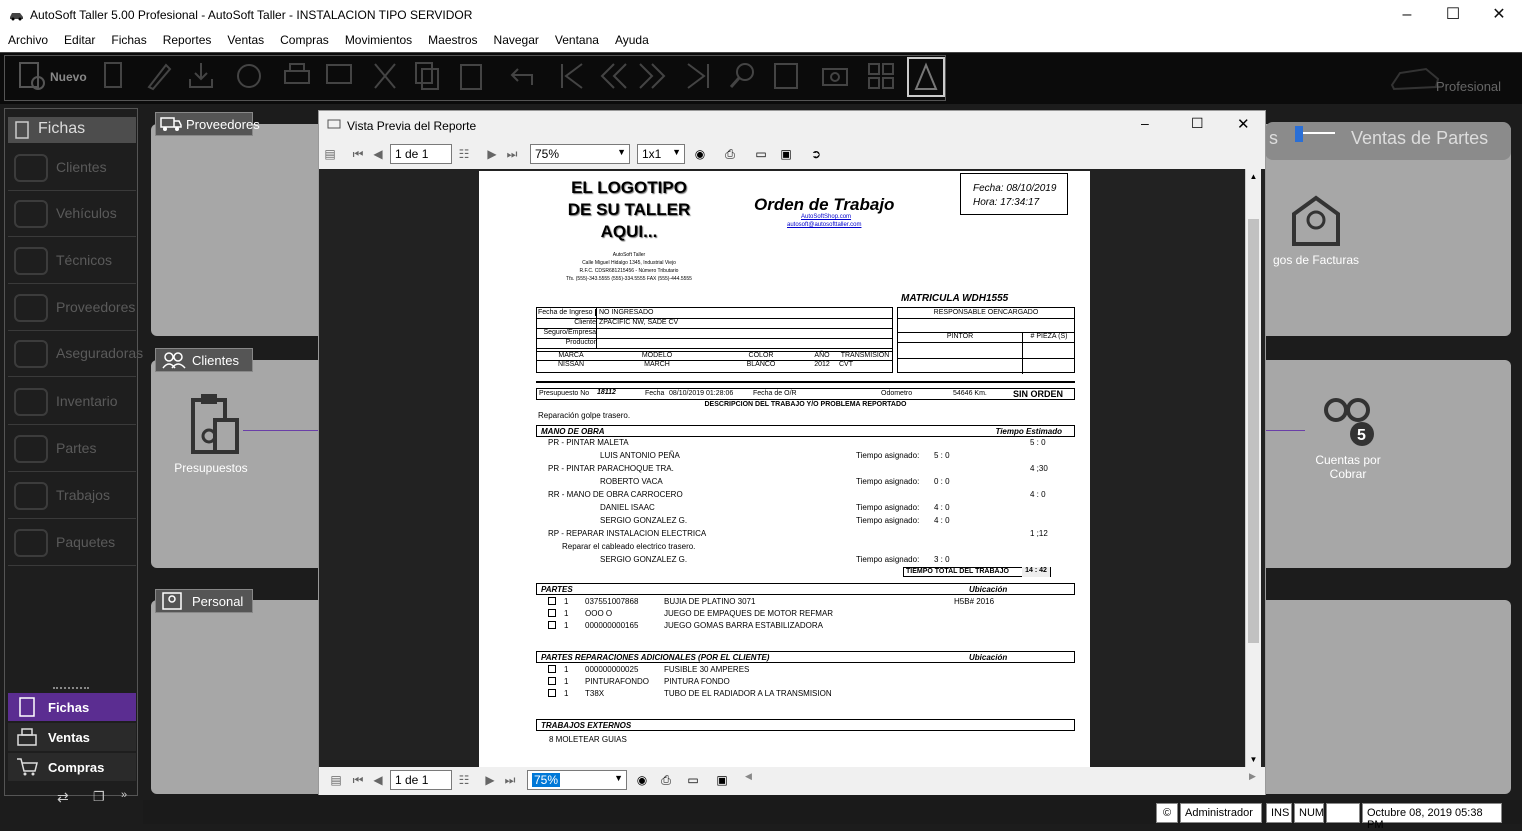 The image size is (1522, 831). Describe the element at coordinates (99, 797) in the screenshot. I see `window-icon: ❐` at that location.